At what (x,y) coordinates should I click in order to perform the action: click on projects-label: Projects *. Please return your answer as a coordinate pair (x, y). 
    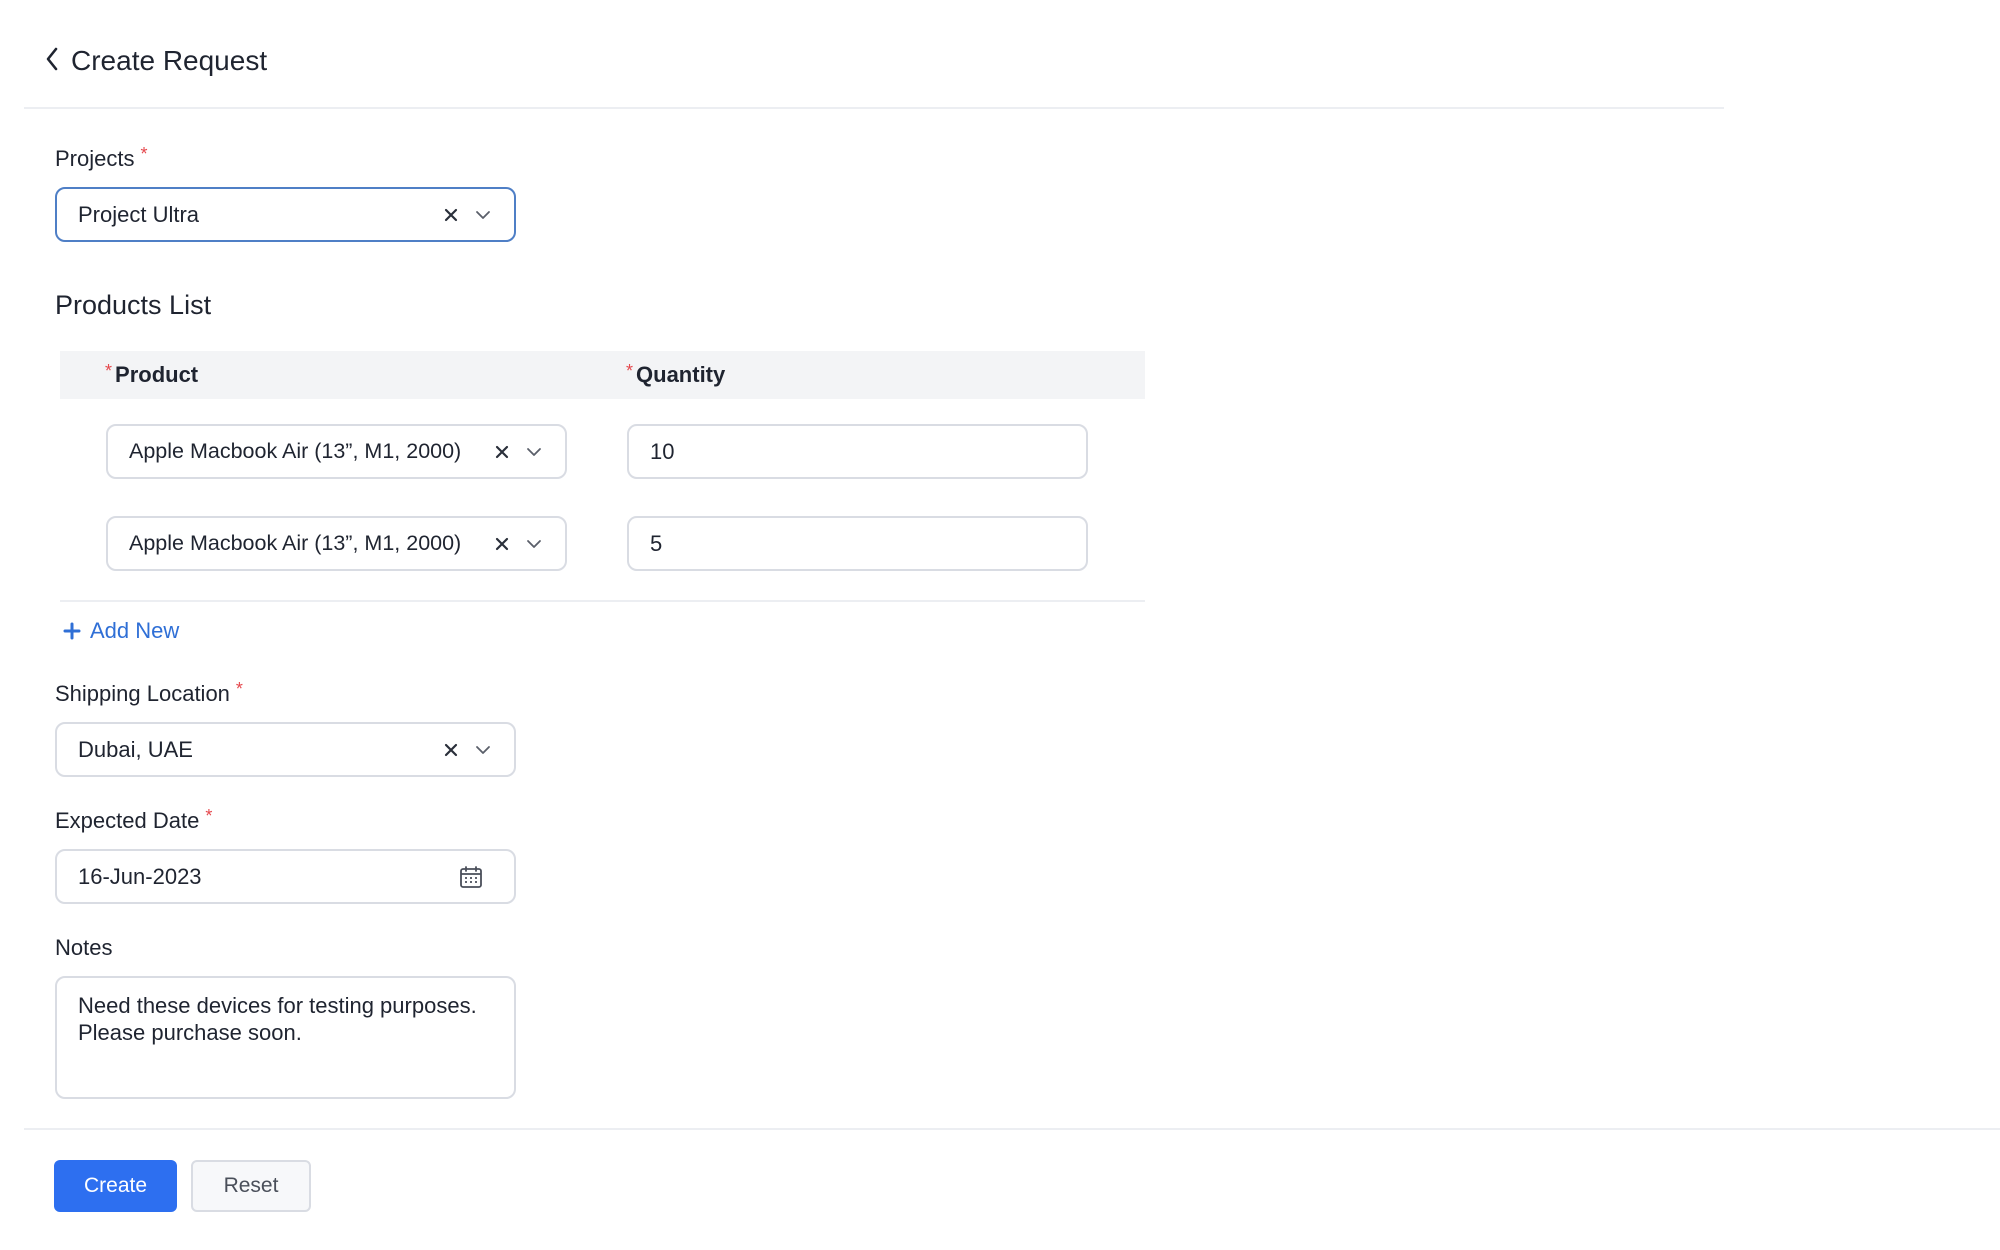
    Looking at the image, I should click on (101, 159).